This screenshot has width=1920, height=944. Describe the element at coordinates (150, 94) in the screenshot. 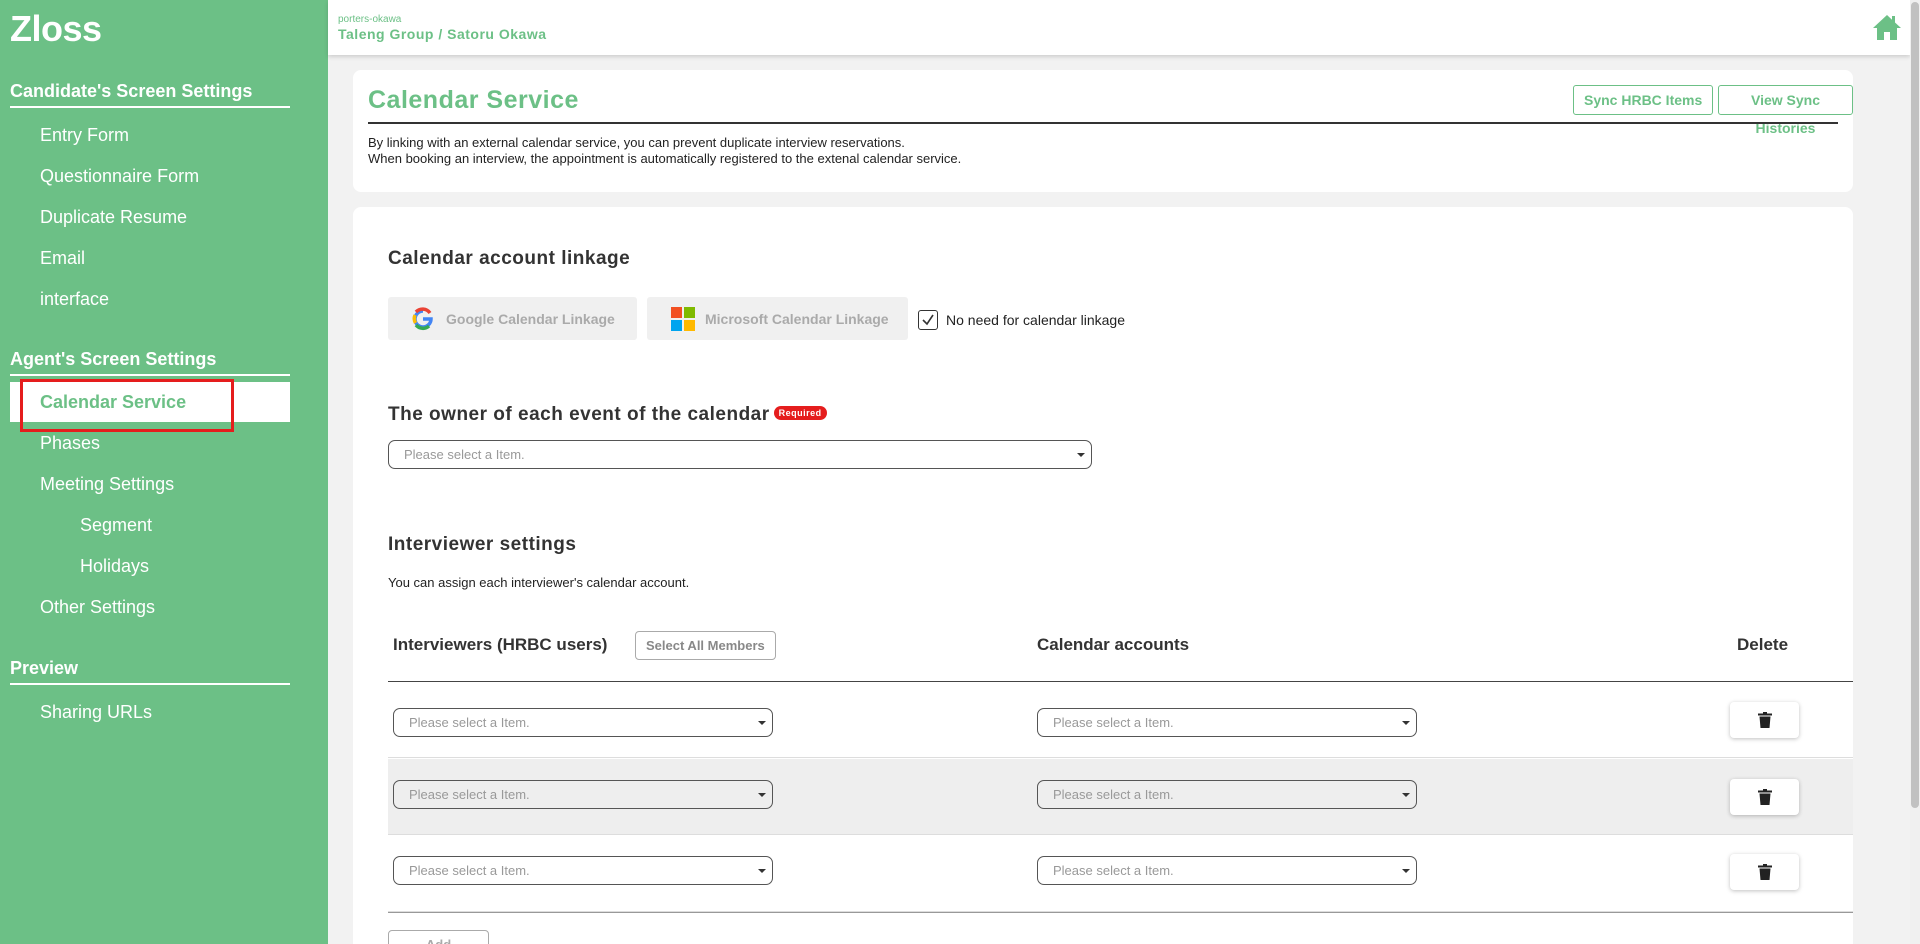

I see `section-heading-candidate: Candidate's Screen Settings` at that location.